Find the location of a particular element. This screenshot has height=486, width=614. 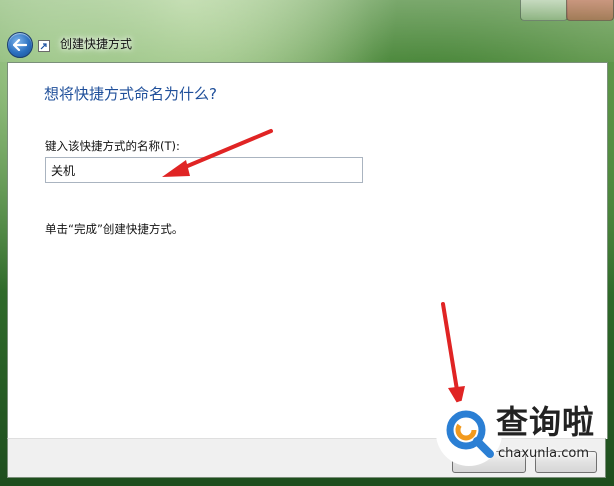

watermark-url: chaxunla.com is located at coordinates (543, 453).